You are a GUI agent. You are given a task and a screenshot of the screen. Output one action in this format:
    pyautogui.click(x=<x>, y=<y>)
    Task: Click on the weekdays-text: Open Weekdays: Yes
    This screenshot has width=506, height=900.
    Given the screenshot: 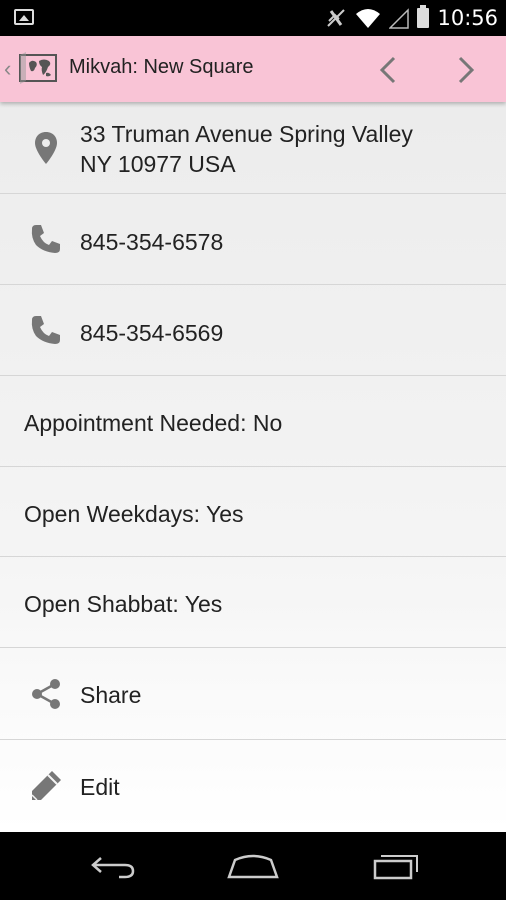 What is the action you would take?
    pyautogui.click(x=134, y=514)
    